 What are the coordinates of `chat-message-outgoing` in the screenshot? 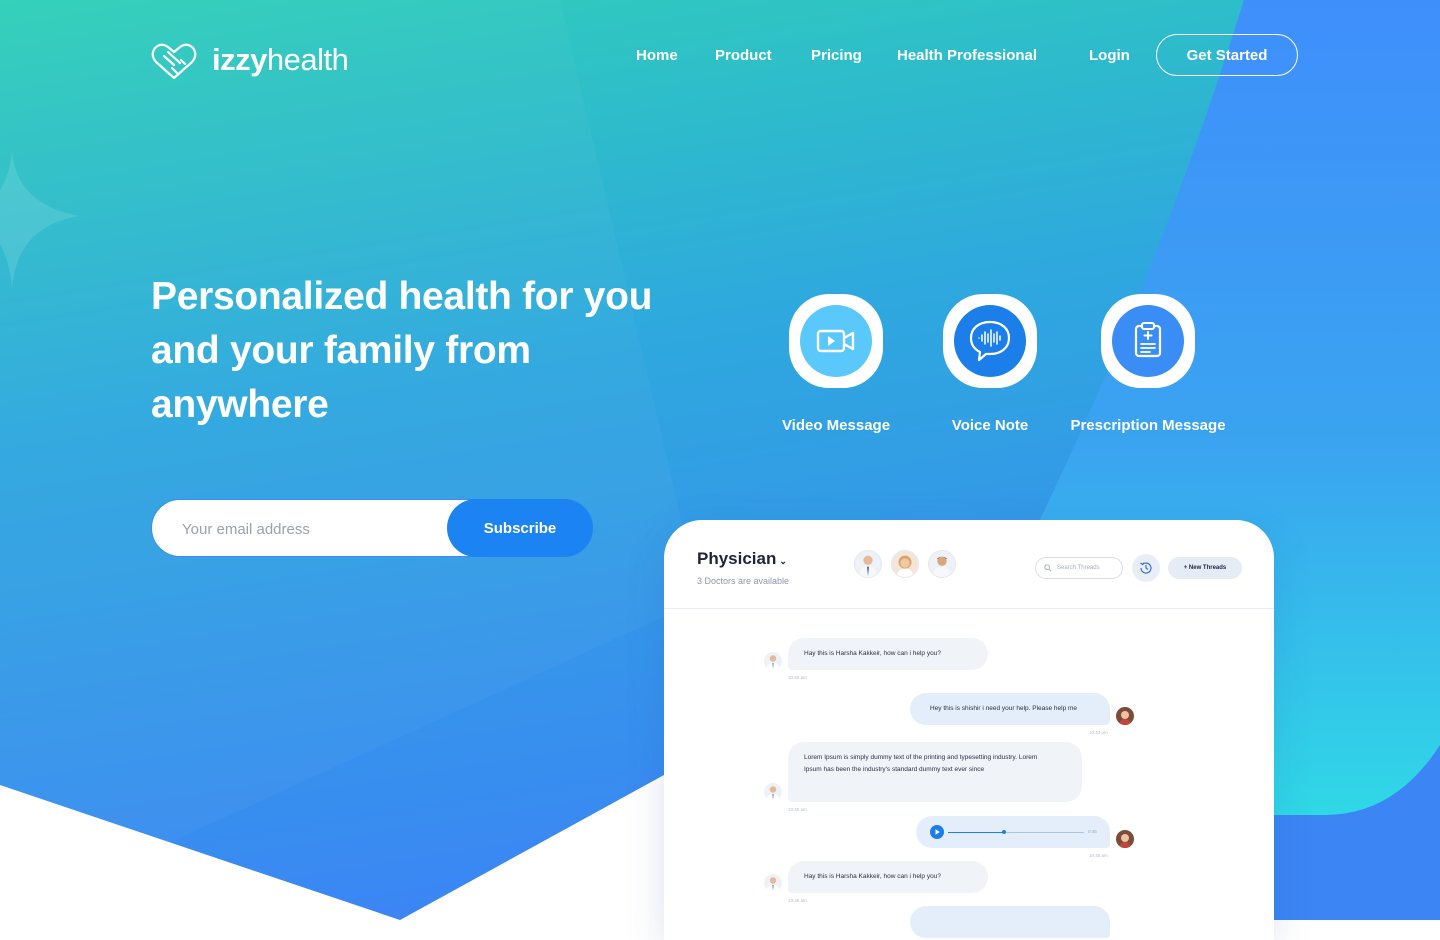 It's located at (1010, 922).